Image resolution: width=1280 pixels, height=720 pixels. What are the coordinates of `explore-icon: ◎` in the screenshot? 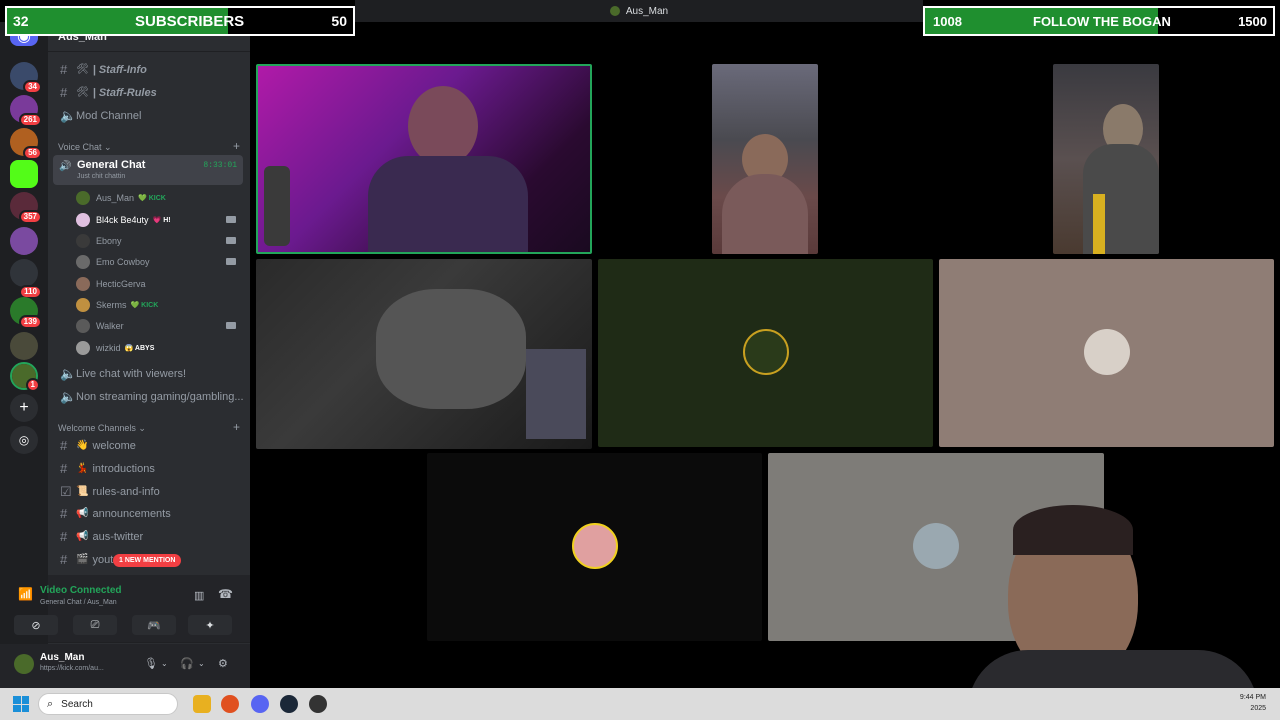 It's located at (24, 440).